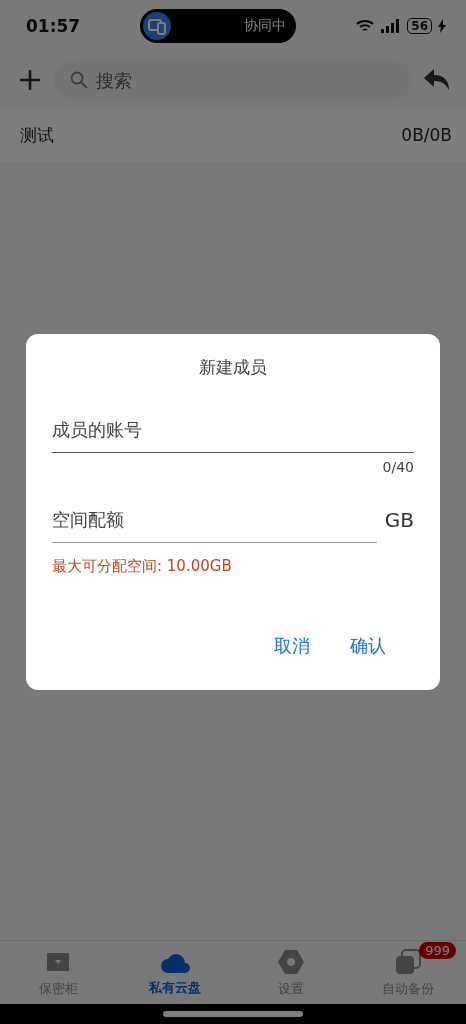 This screenshot has height=1024, width=466. Describe the element at coordinates (30, 80) in the screenshot. I see `add-icon` at that location.